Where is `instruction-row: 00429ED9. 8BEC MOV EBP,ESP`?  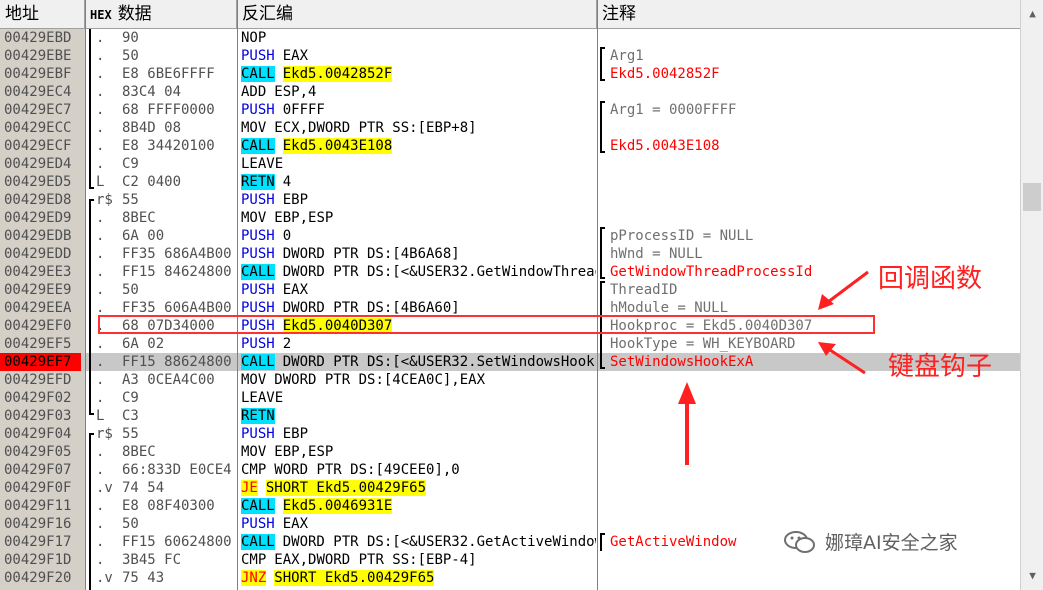
instruction-row: 00429ED9. 8BEC MOV EBP,ESP is located at coordinates (510, 218).